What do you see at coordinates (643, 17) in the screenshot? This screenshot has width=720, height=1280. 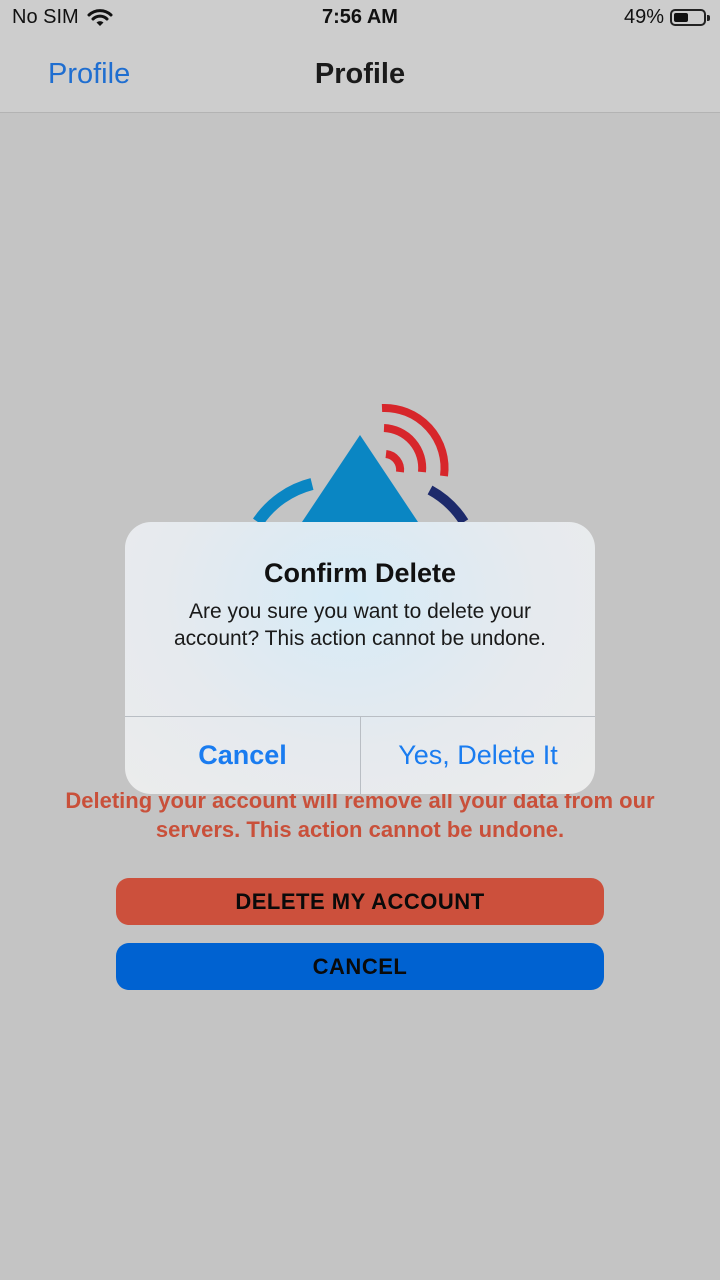 I see `battery-percent: 49%` at bounding box center [643, 17].